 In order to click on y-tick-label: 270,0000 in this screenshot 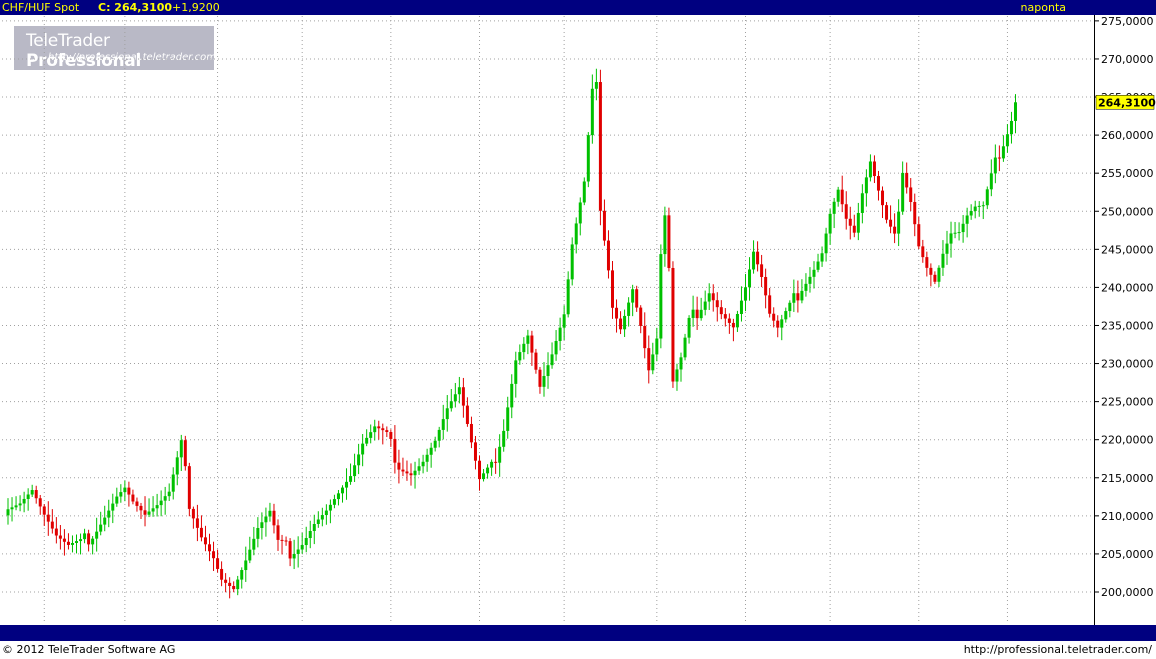, I will do `click(1127, 59)`.